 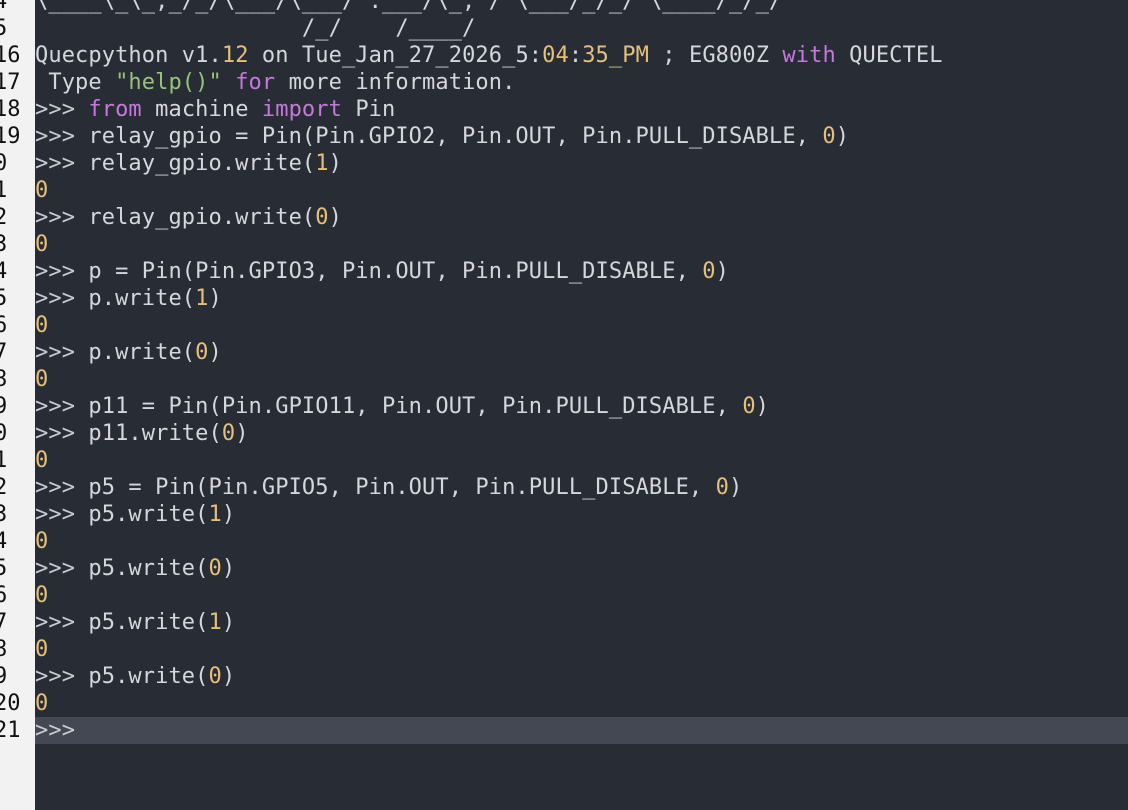 What do you see at coordinates (10, 703) in the screenshot?
I see `line-number: 20` at bounding box center [10, 703].